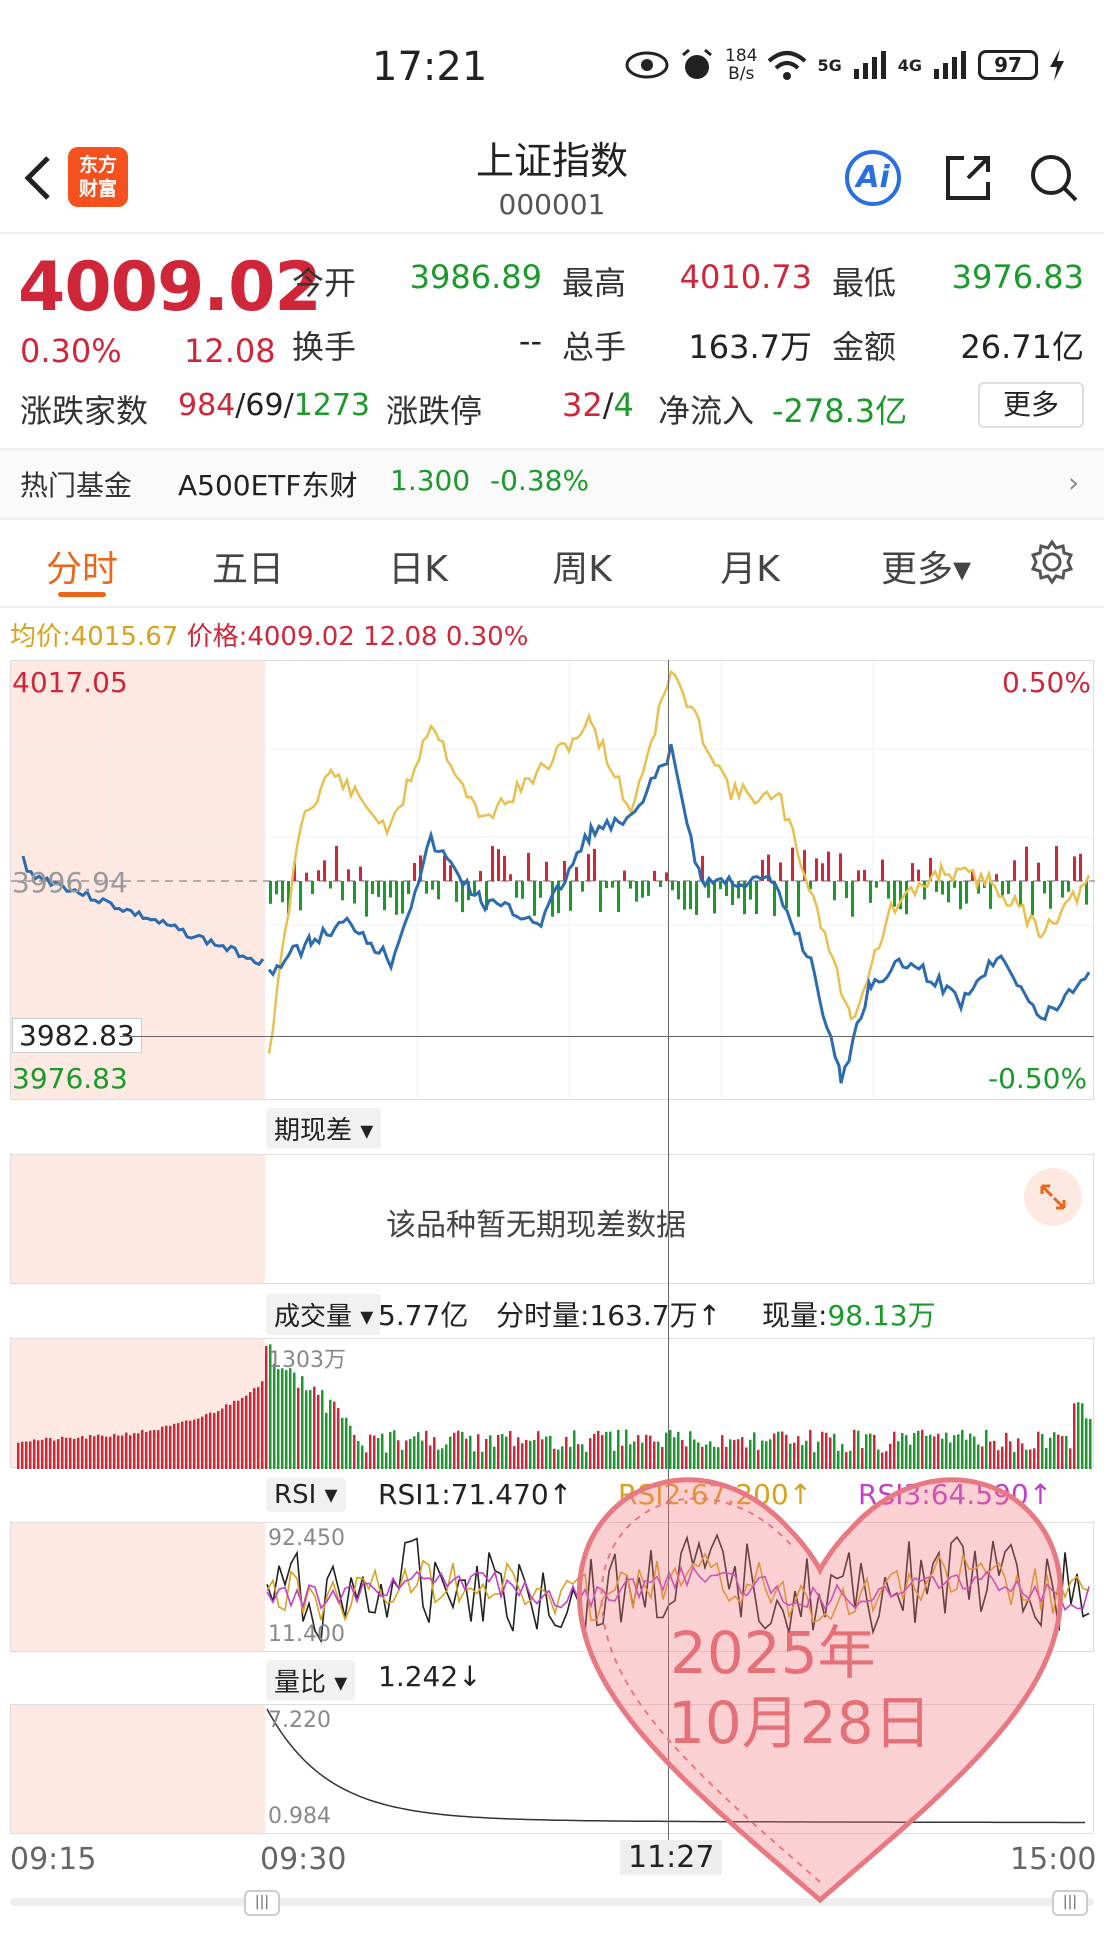  What do you see at coordinates (53, 1859) in the screenshot?
I see `time-label-0915: 09:15` at bounding box center [53, 1859].